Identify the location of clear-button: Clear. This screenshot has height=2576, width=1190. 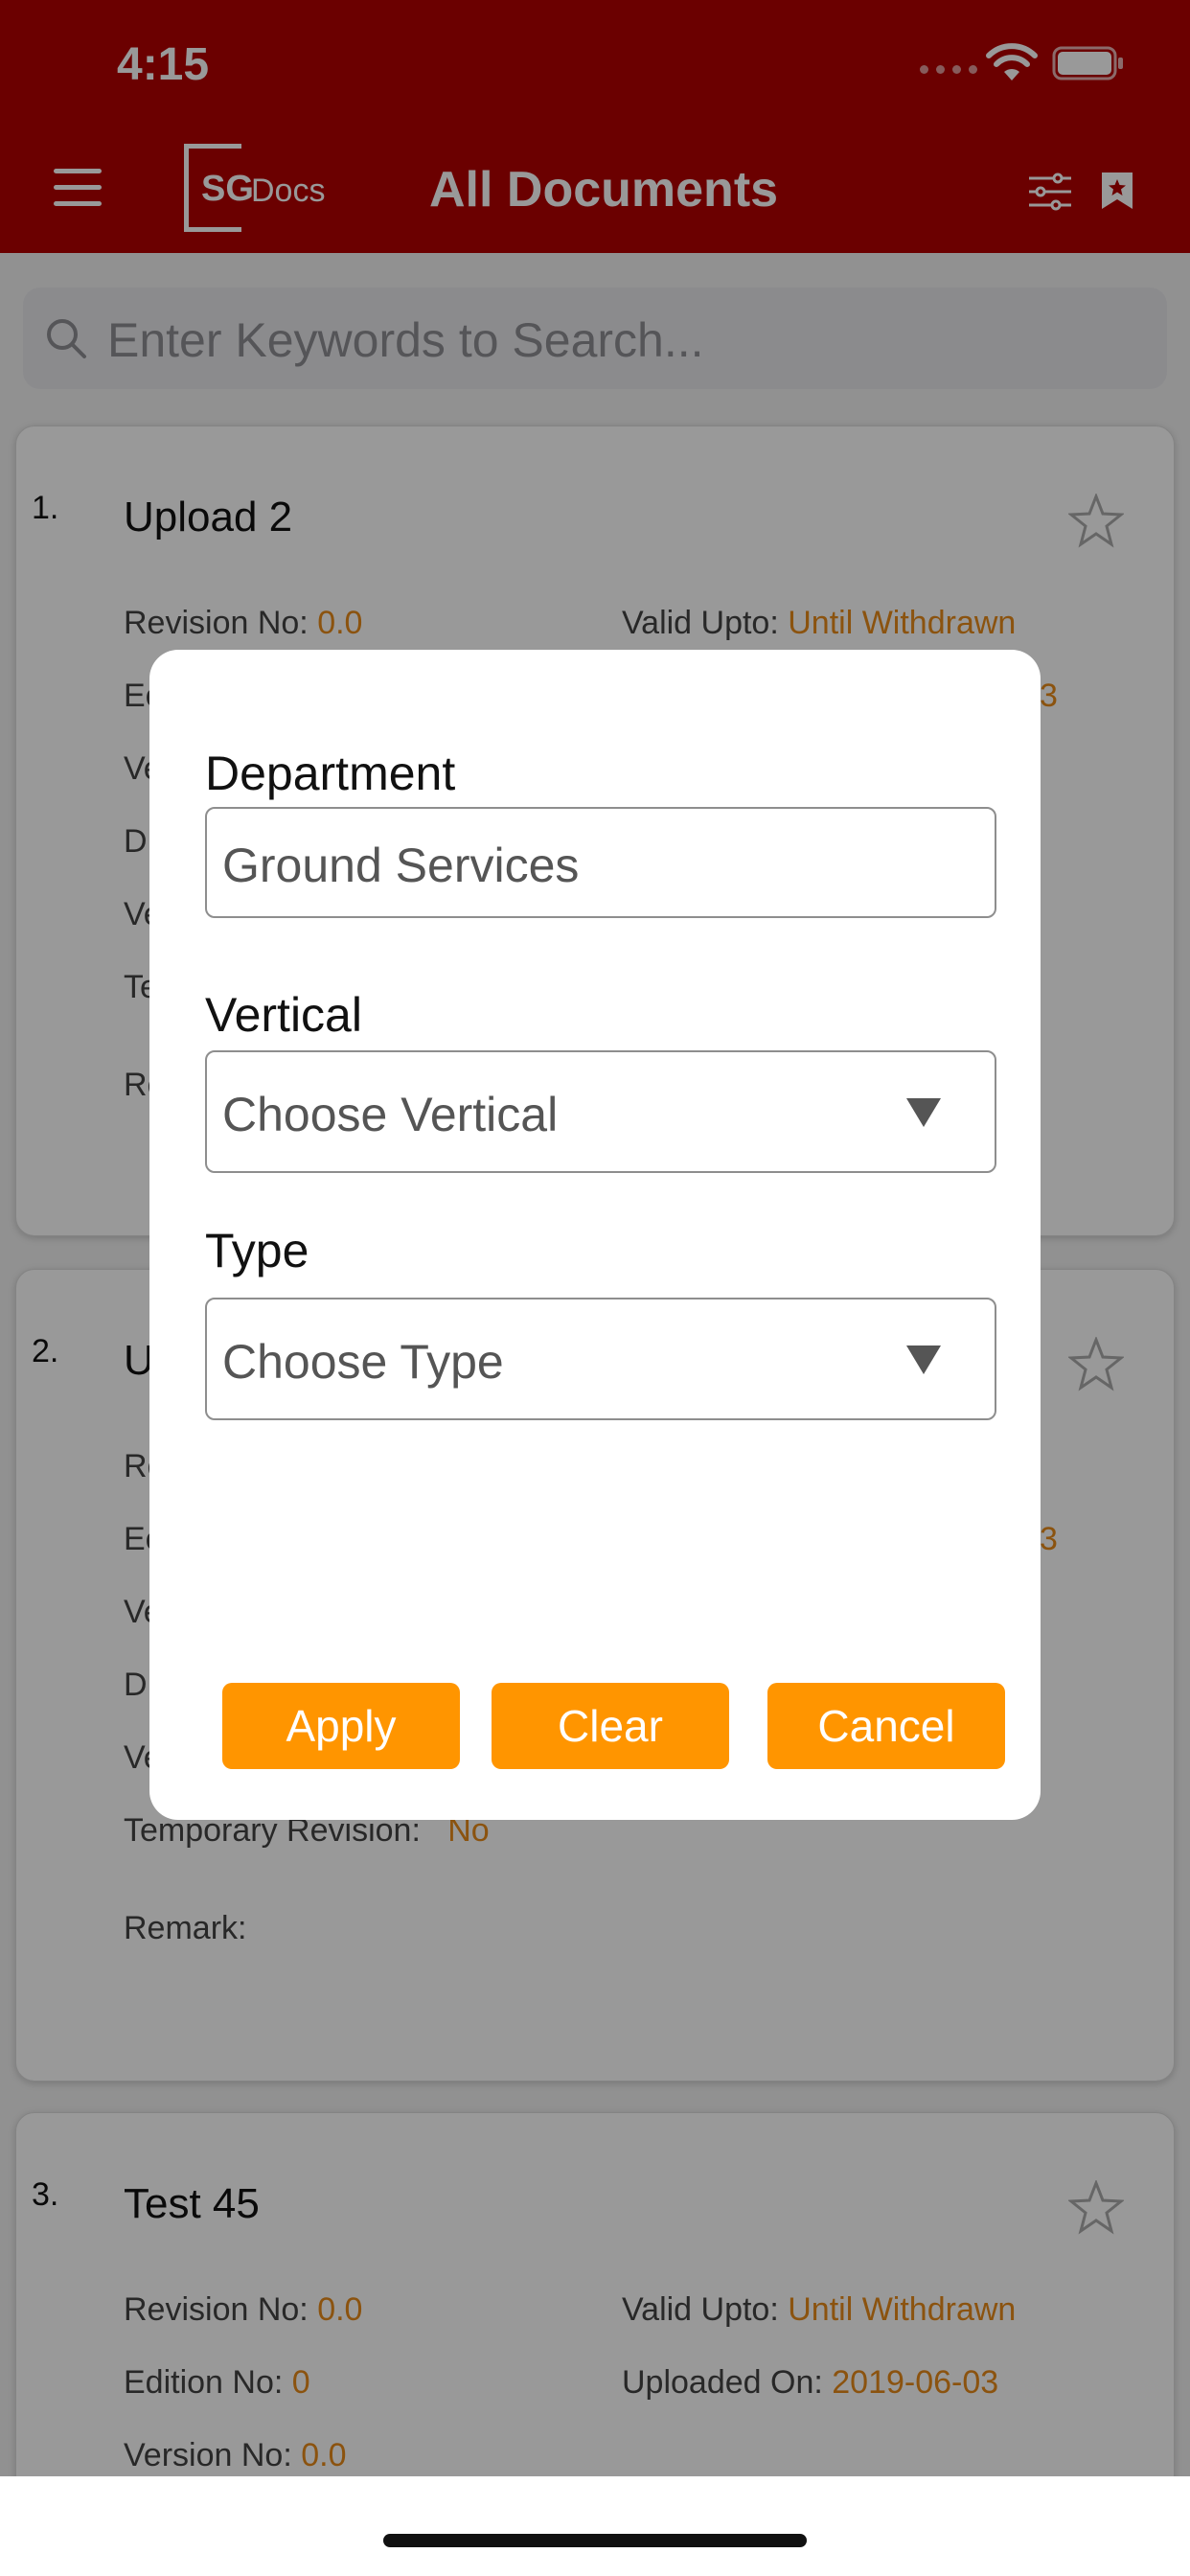
(610, 1726).